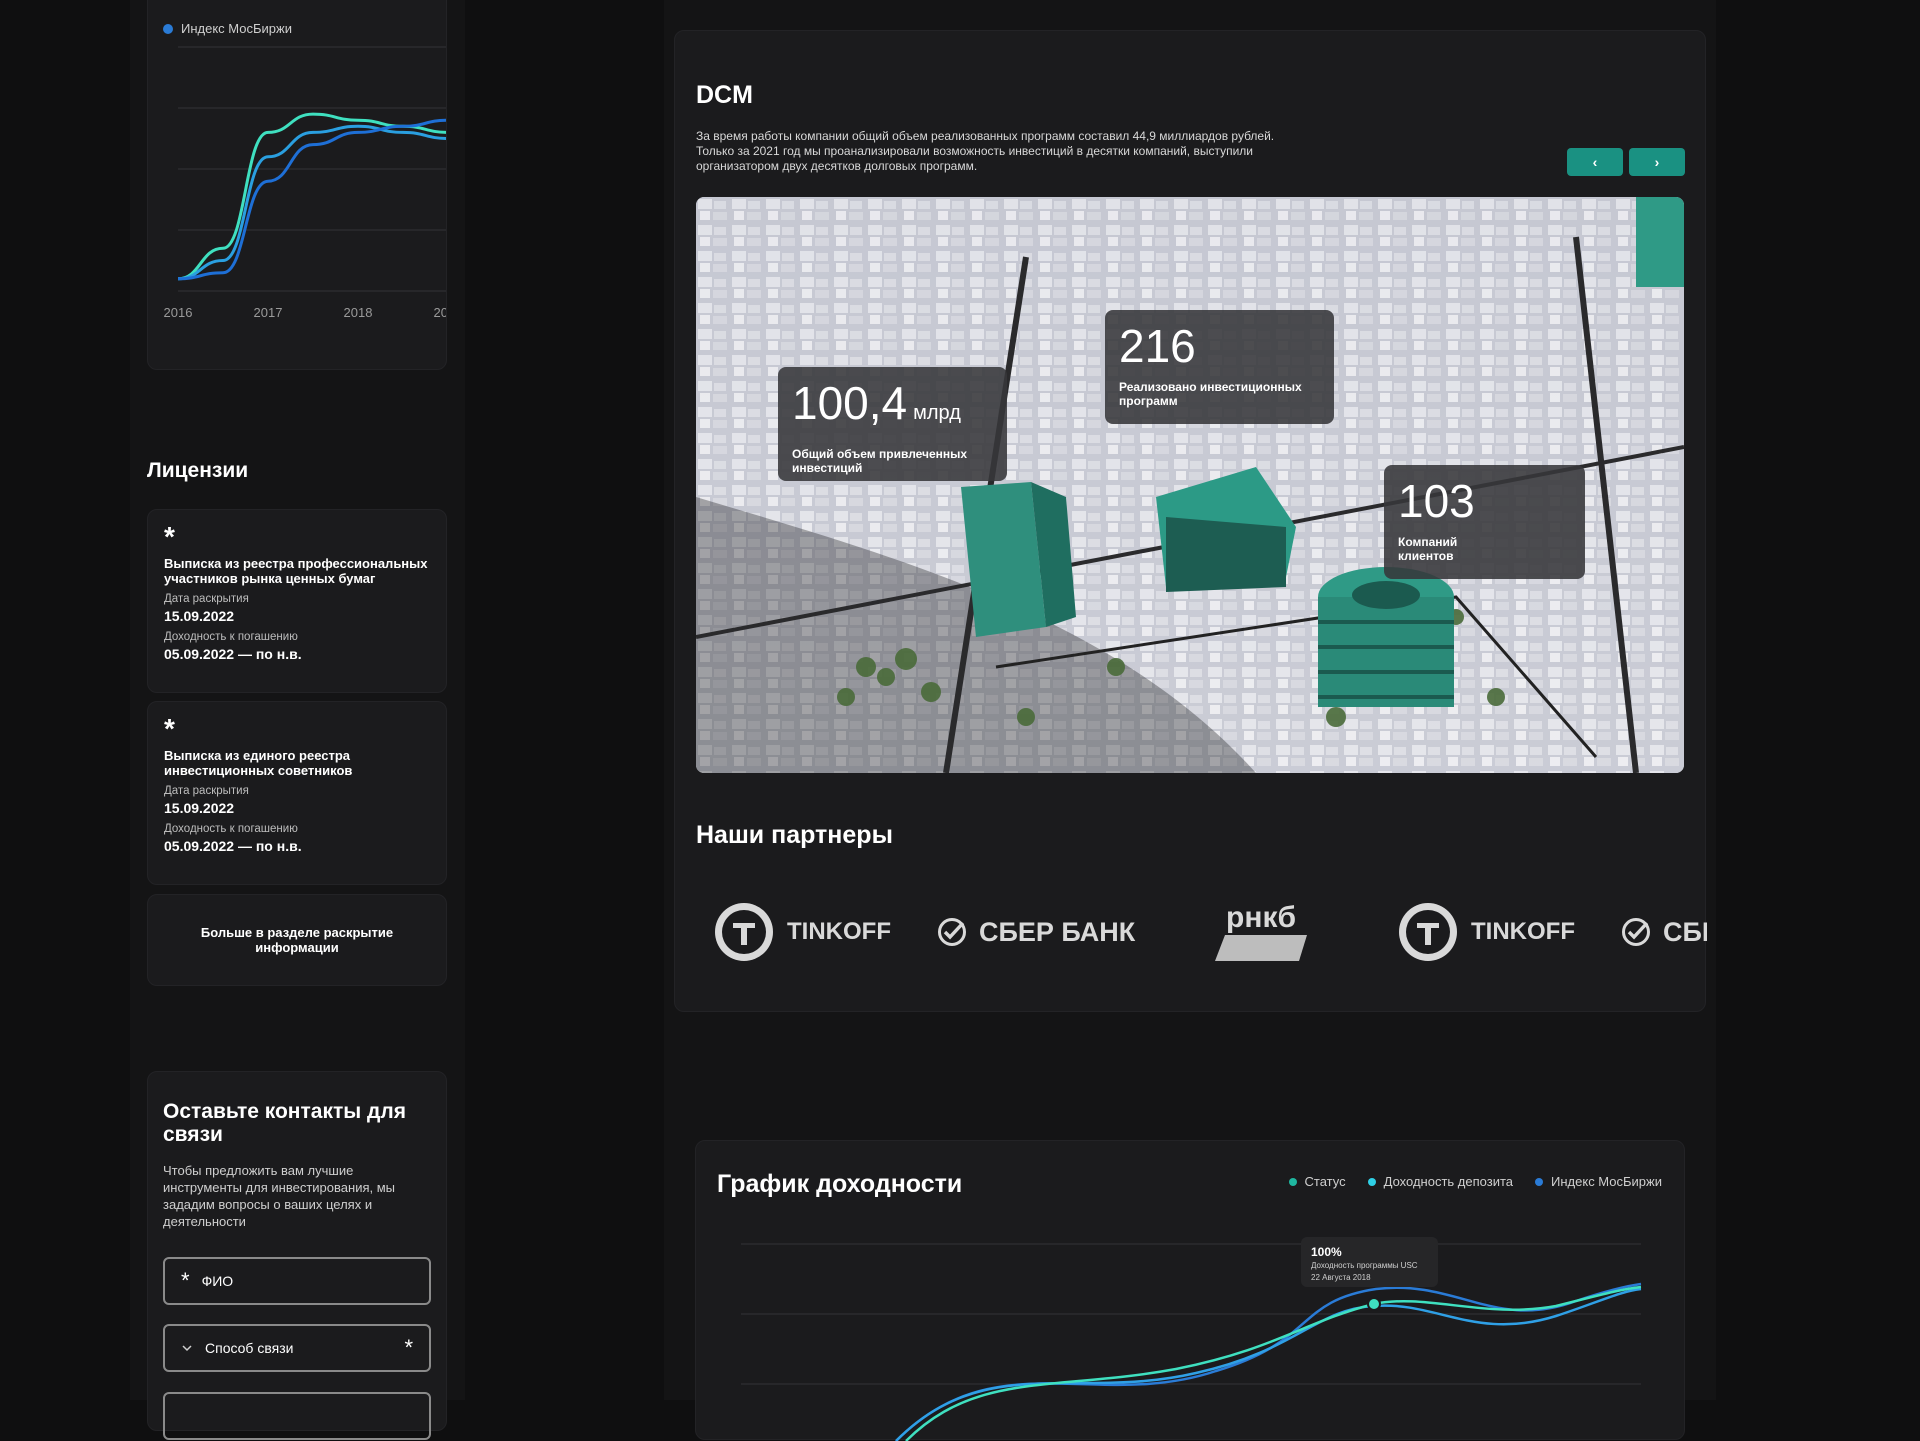 Image resolution: width=1920 pixels, height=1441 pixels. I want to click on stat-unit: млрд, so click(937, 413).